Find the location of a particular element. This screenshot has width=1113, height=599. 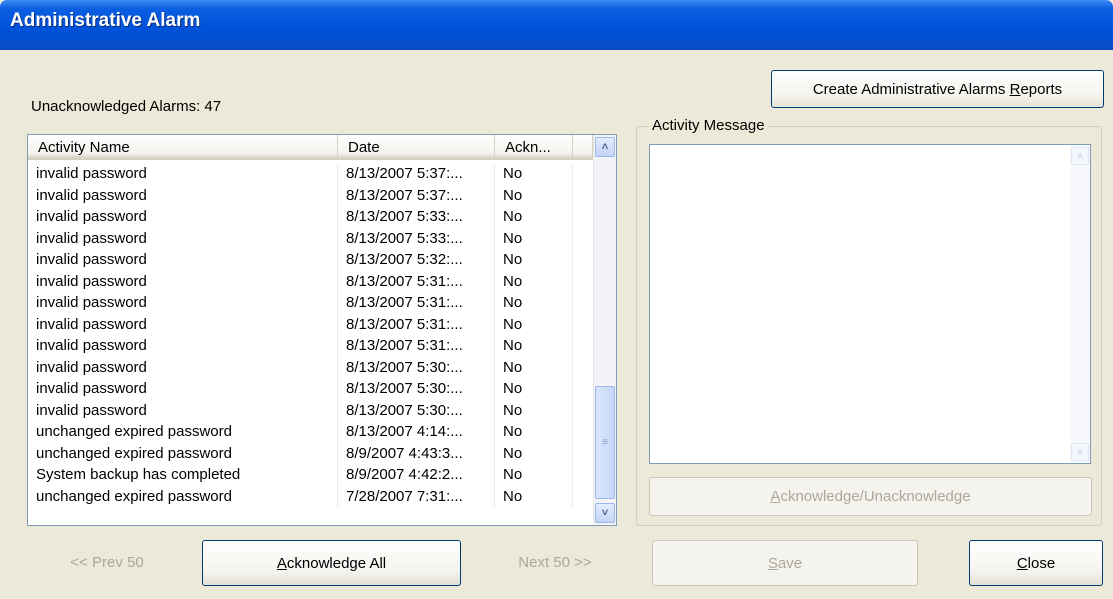

close-button: Close is located at coordinates (1036, 563).